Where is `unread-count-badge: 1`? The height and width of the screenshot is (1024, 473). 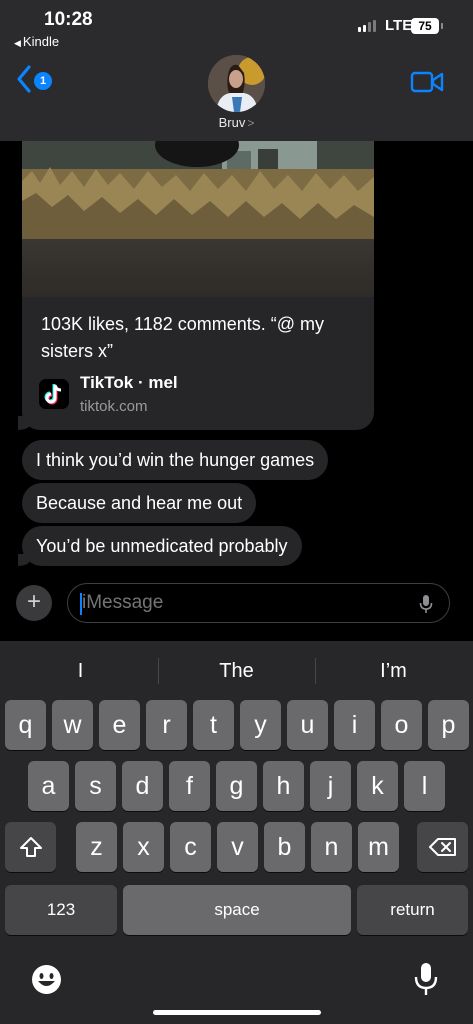 unread-count-badge: 1 is located at coordinates (43, 81).